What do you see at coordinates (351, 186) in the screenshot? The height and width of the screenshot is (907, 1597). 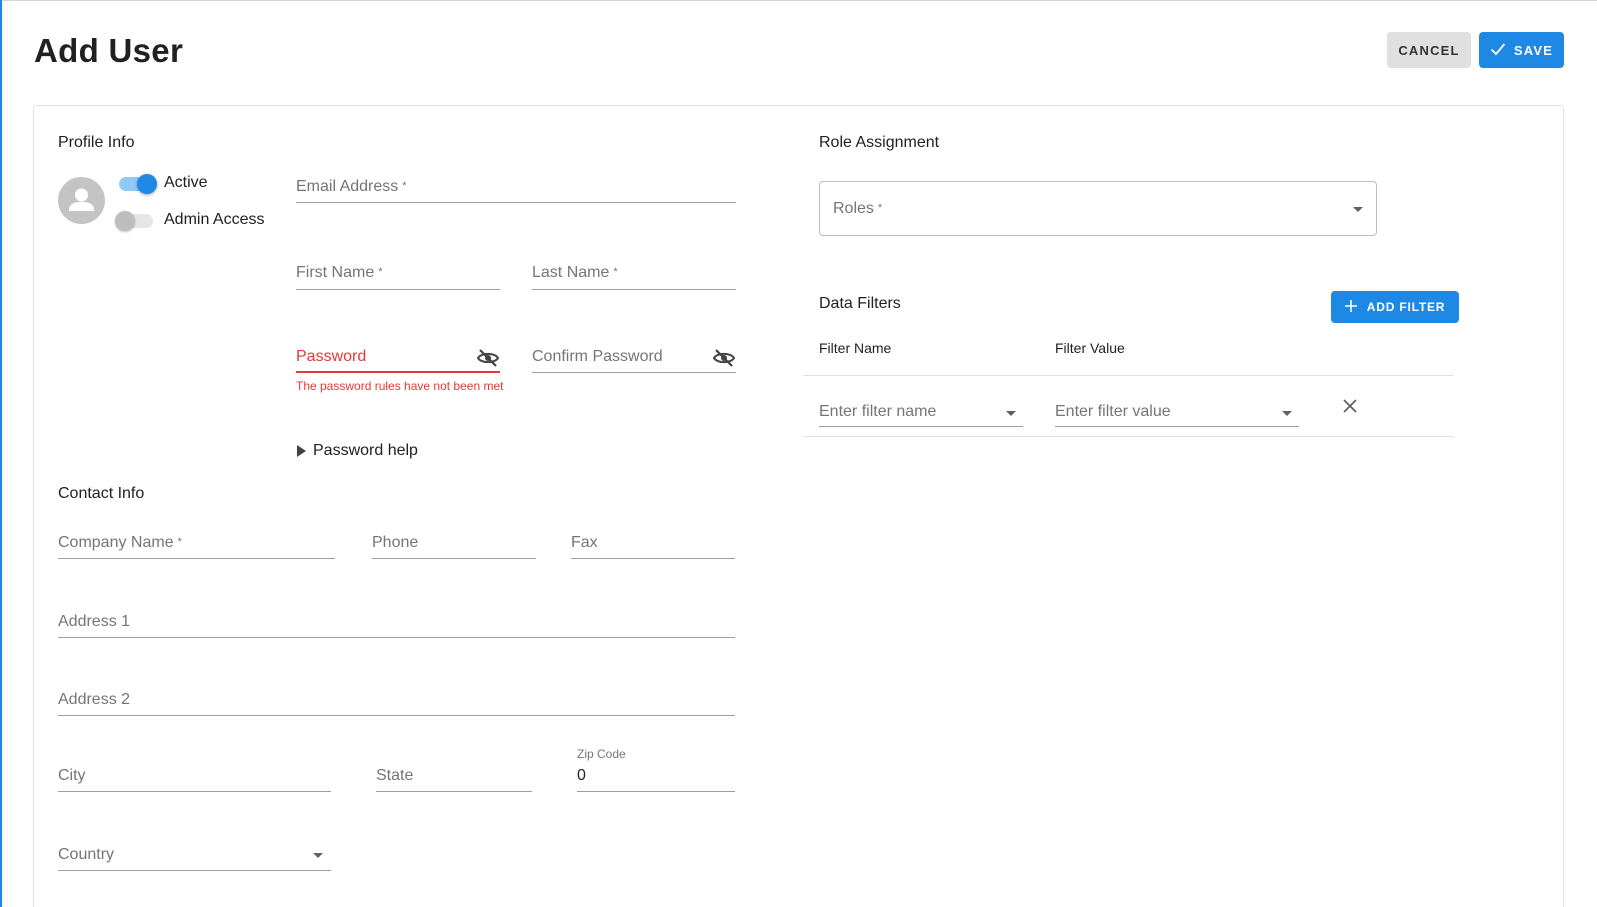 I see `email-field-label: Email Address *` at bounding box center [351, 186].